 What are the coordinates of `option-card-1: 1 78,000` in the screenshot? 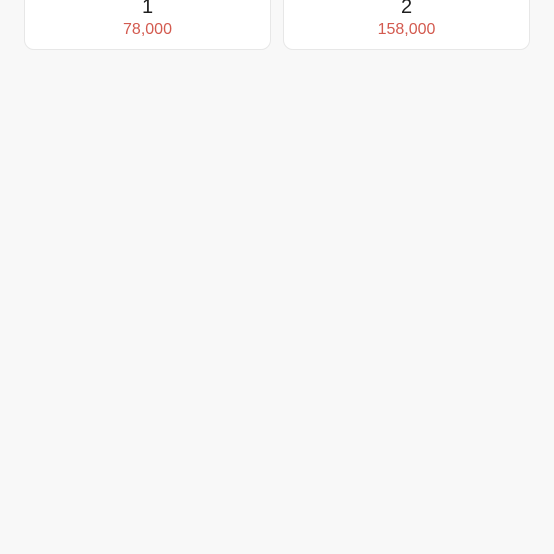 It's located at (147, 25).